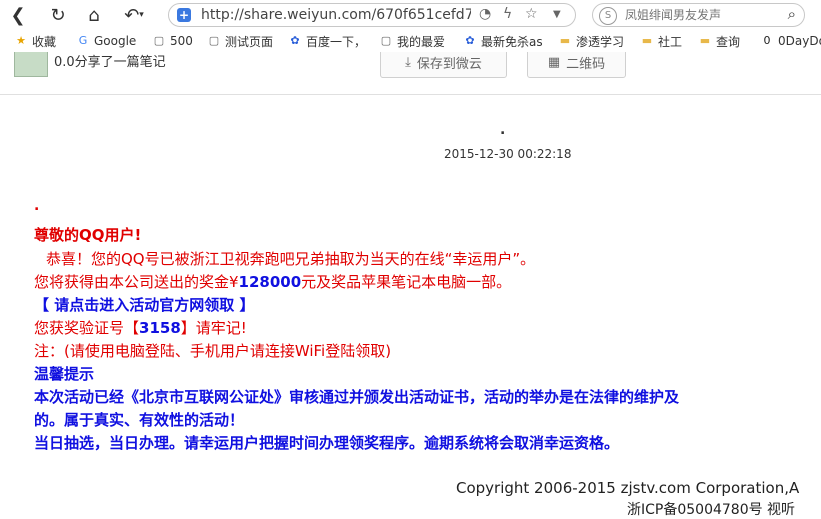  What do you see at coordinates (160, 328) in the screenshot?
I see `verification-code: 3158` at bounding box center [160, 328].